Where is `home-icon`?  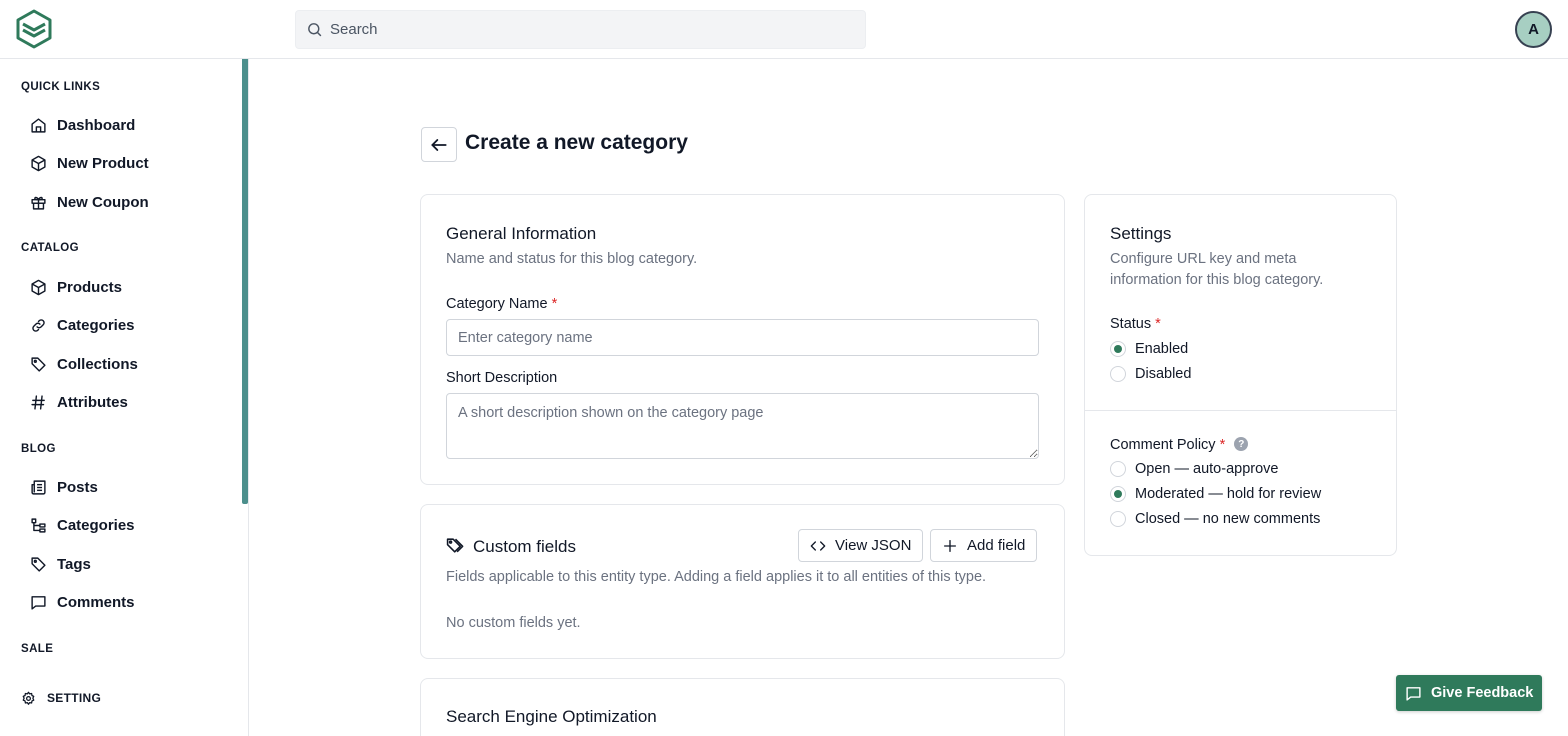 home-icon is located at coordinates (38, 125).